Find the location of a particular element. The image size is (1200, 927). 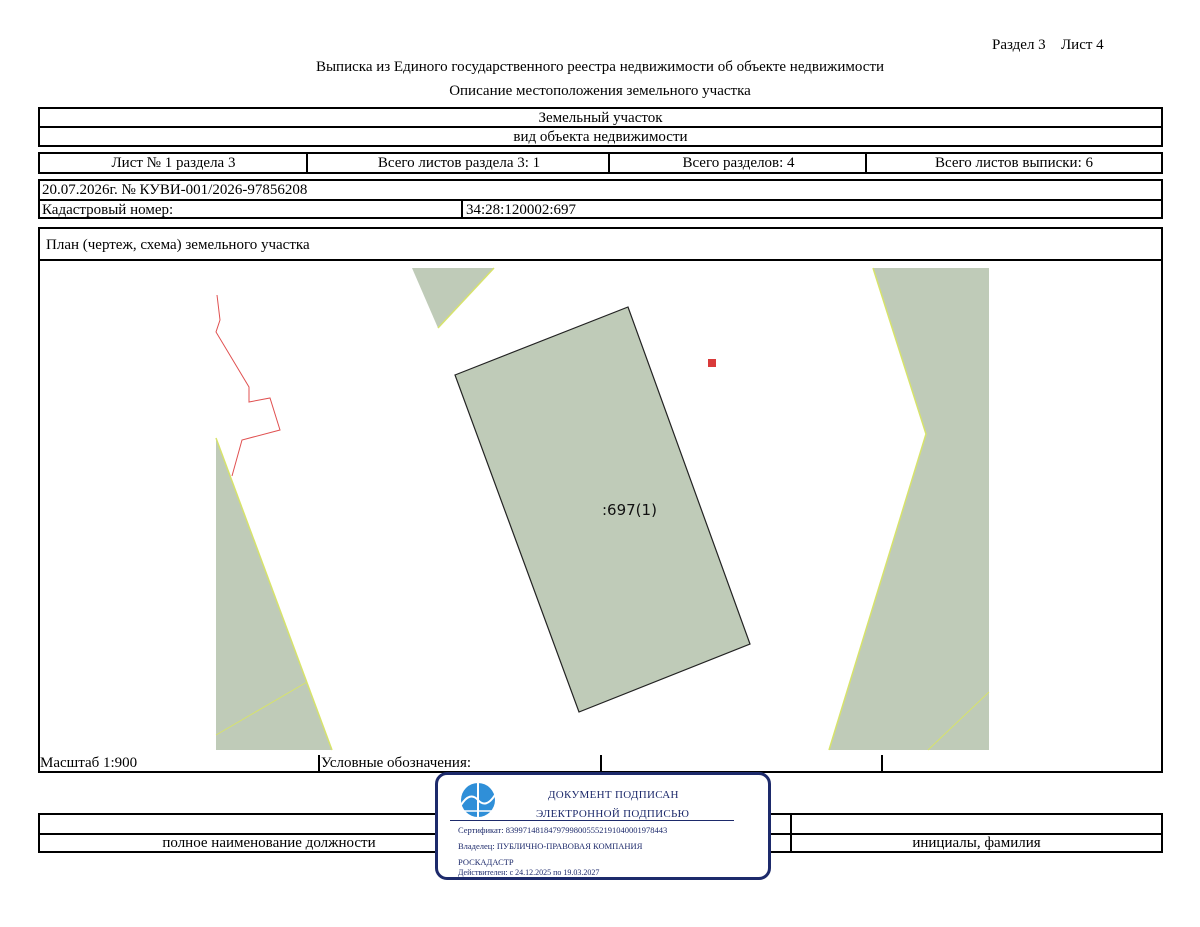

point-marker is located at coordinates (712, 363).